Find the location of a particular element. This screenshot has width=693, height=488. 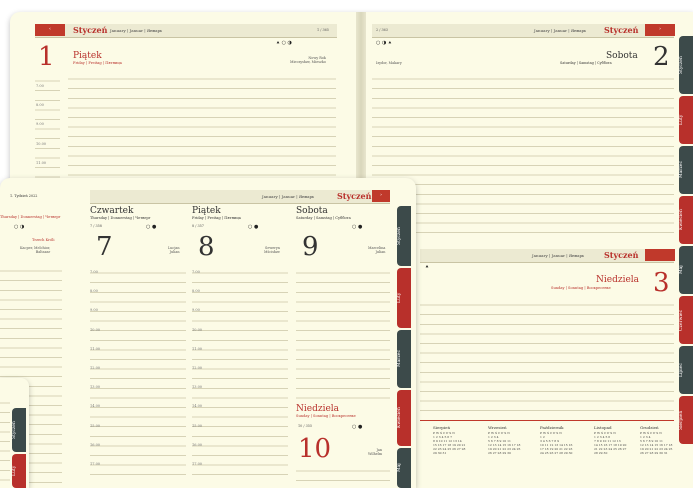

mini-calendar-title: Październik is located at coordinates (552, 427).